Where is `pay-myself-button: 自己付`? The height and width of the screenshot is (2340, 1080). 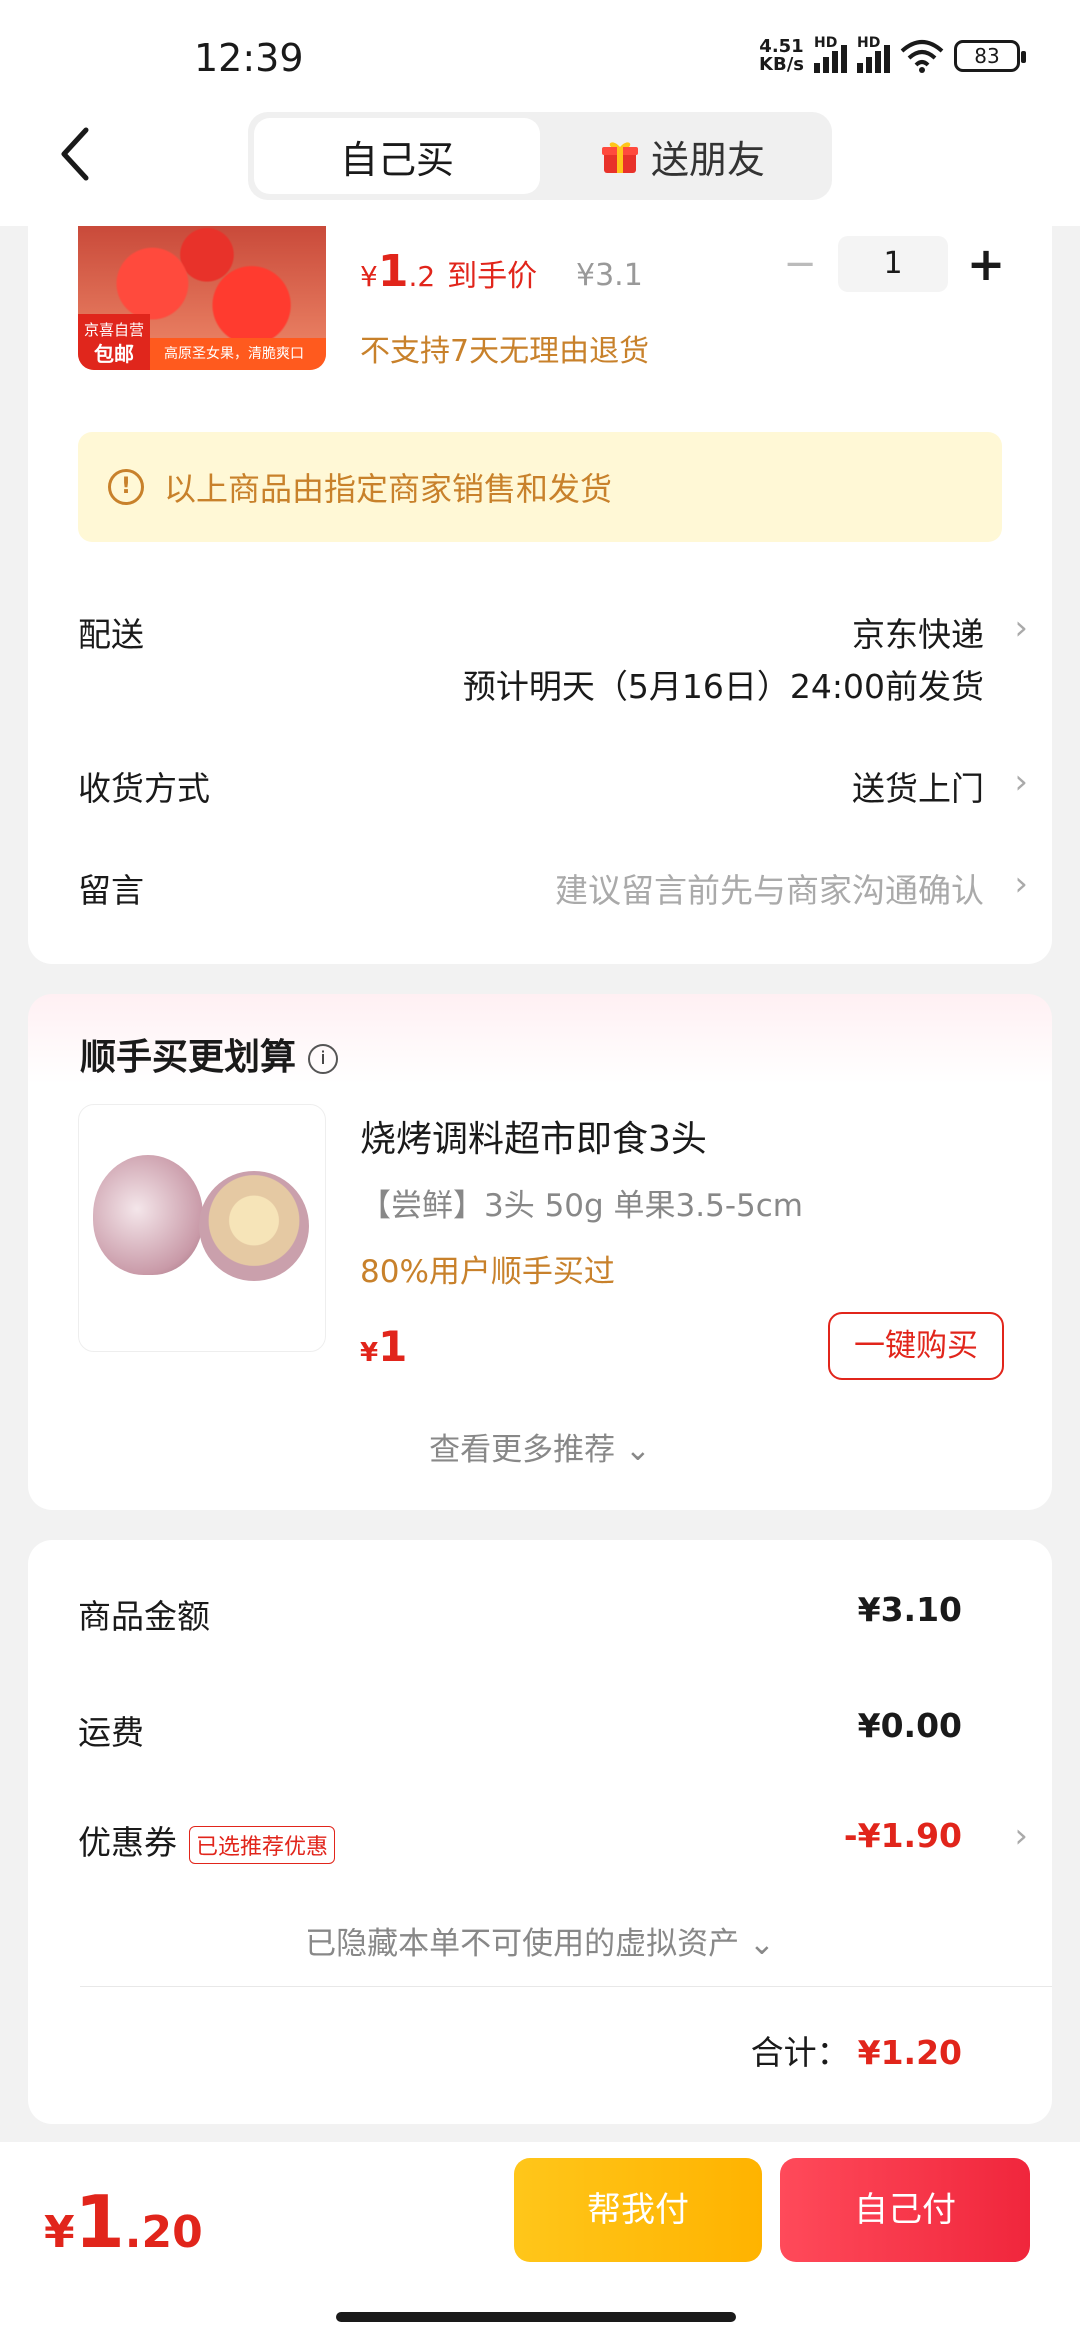 pay-myself-button: 自己付 is located at coordinates (905, 2210).